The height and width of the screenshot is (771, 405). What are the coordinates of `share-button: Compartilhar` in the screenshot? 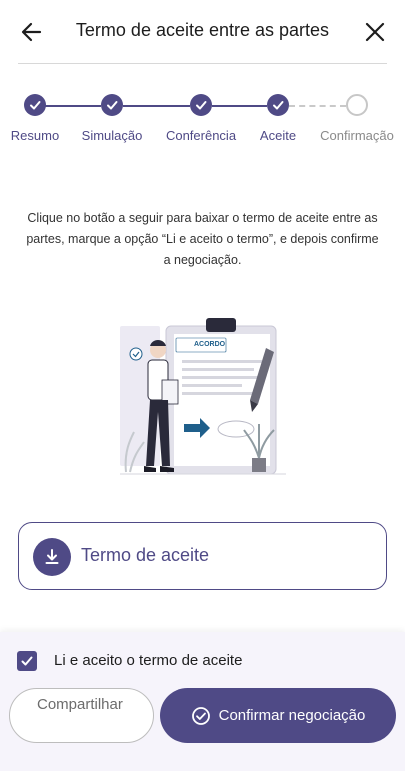 It's located at (81, 715).